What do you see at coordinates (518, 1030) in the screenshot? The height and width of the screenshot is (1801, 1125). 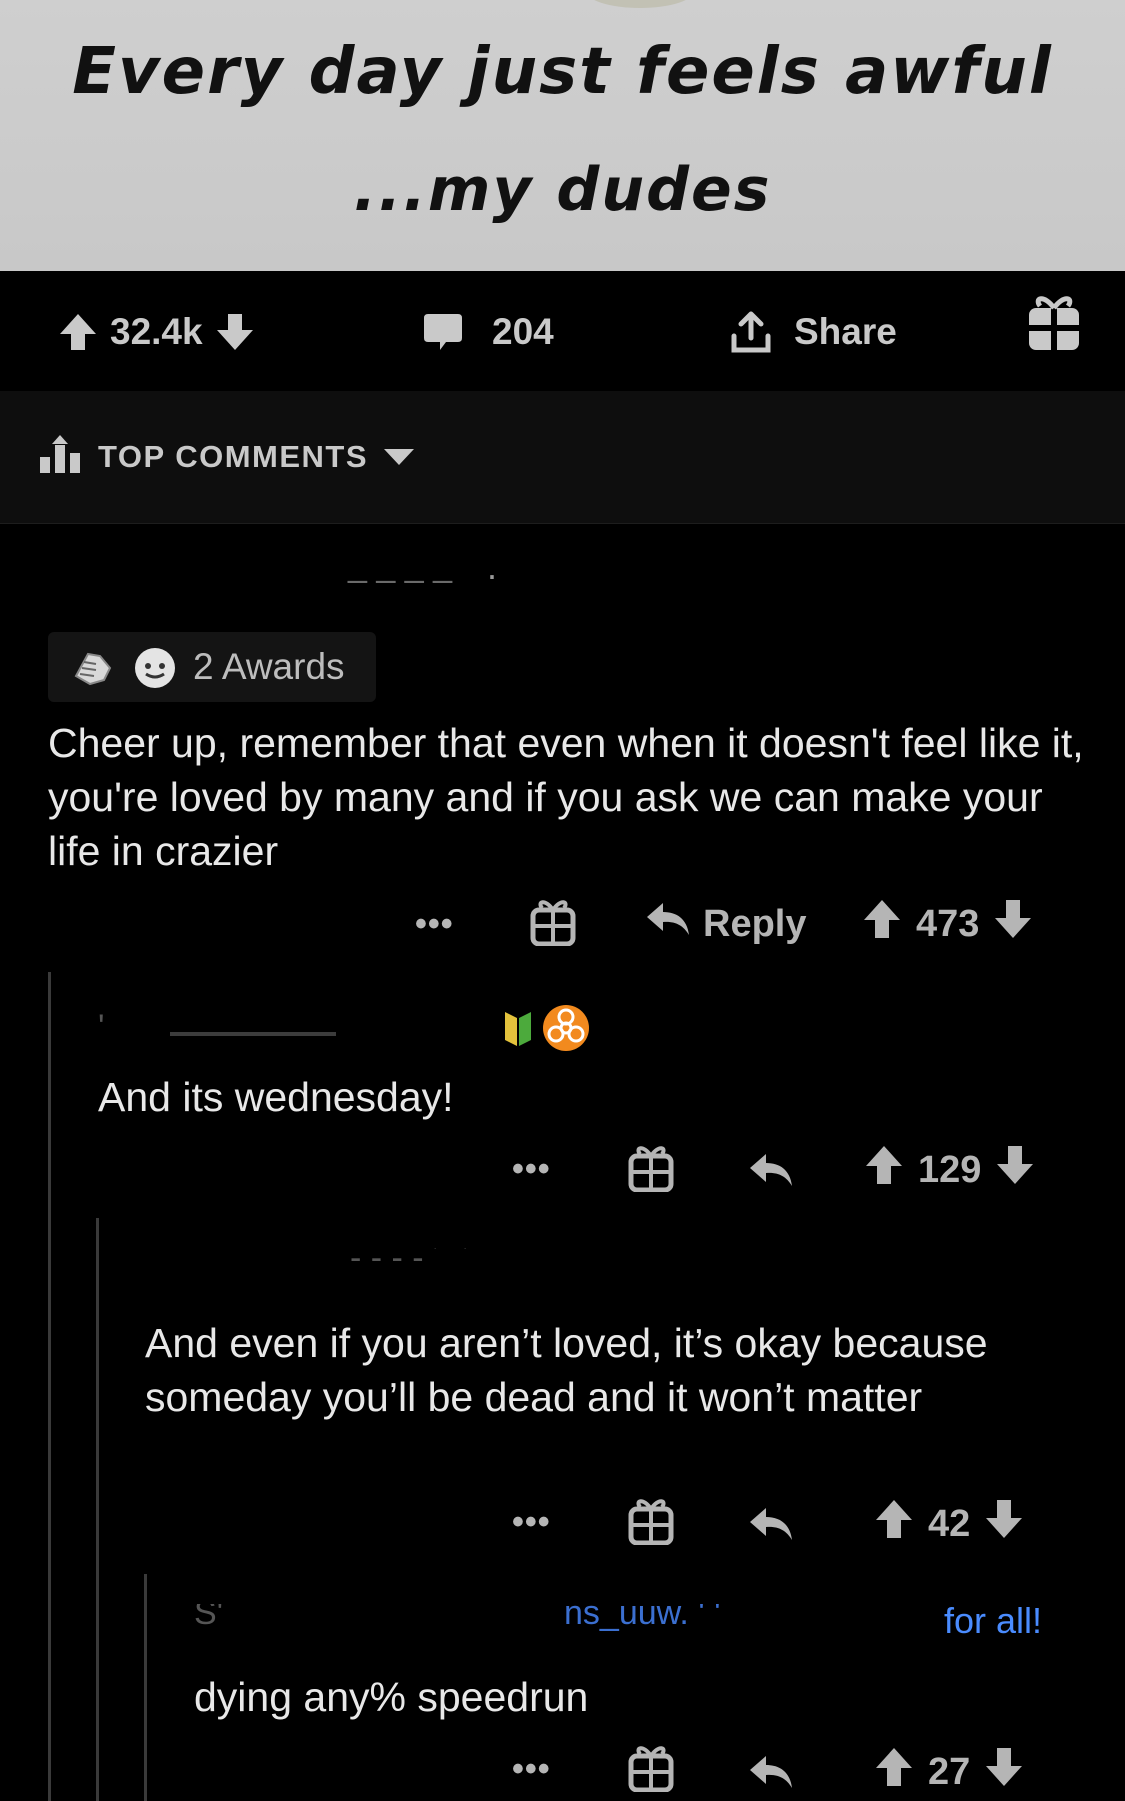 I see `flair-badge-icon` at bounding box center [518, 1030].